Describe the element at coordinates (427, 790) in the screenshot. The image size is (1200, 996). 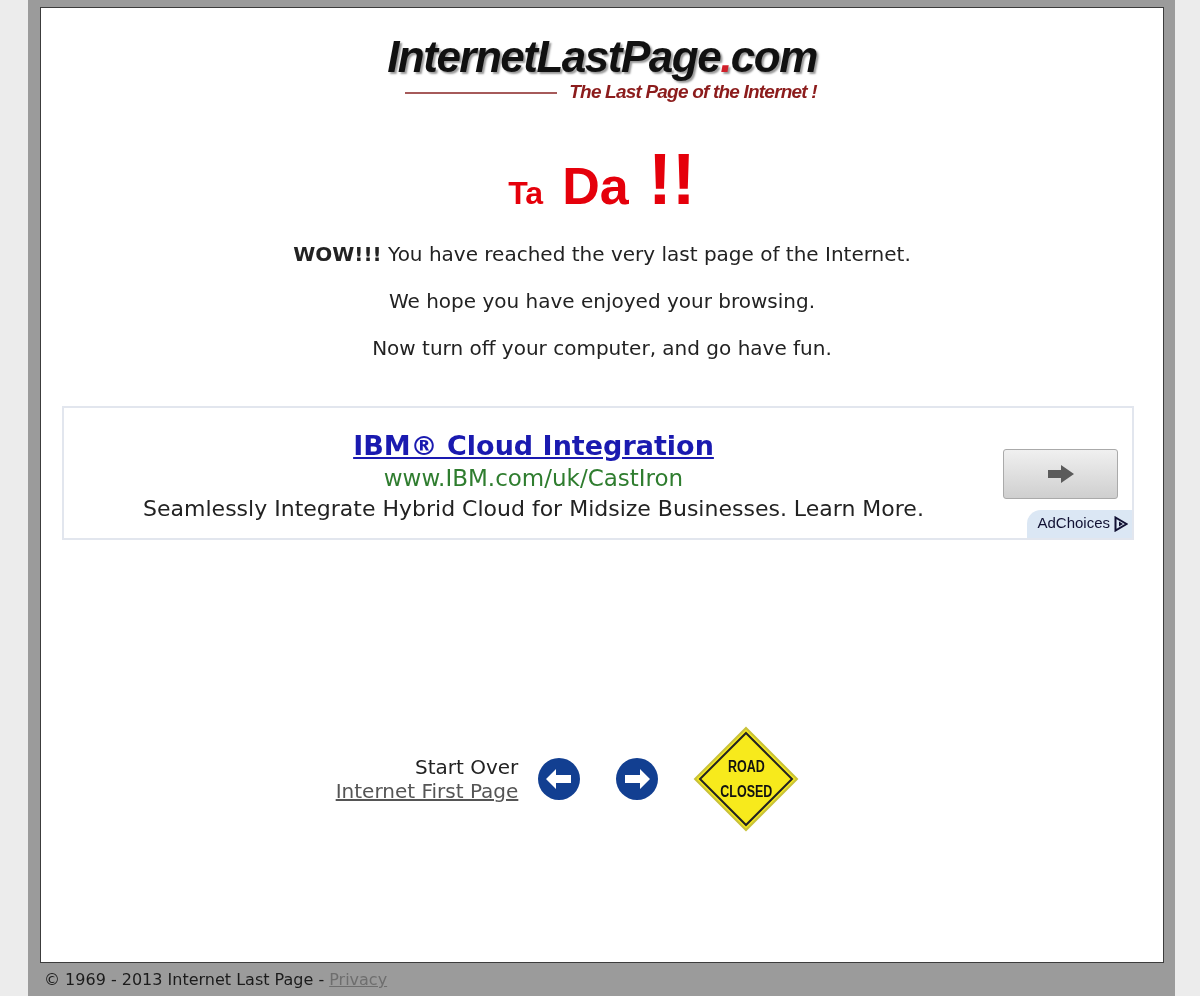
I see `first-page-link: Internet First Page` at that location.